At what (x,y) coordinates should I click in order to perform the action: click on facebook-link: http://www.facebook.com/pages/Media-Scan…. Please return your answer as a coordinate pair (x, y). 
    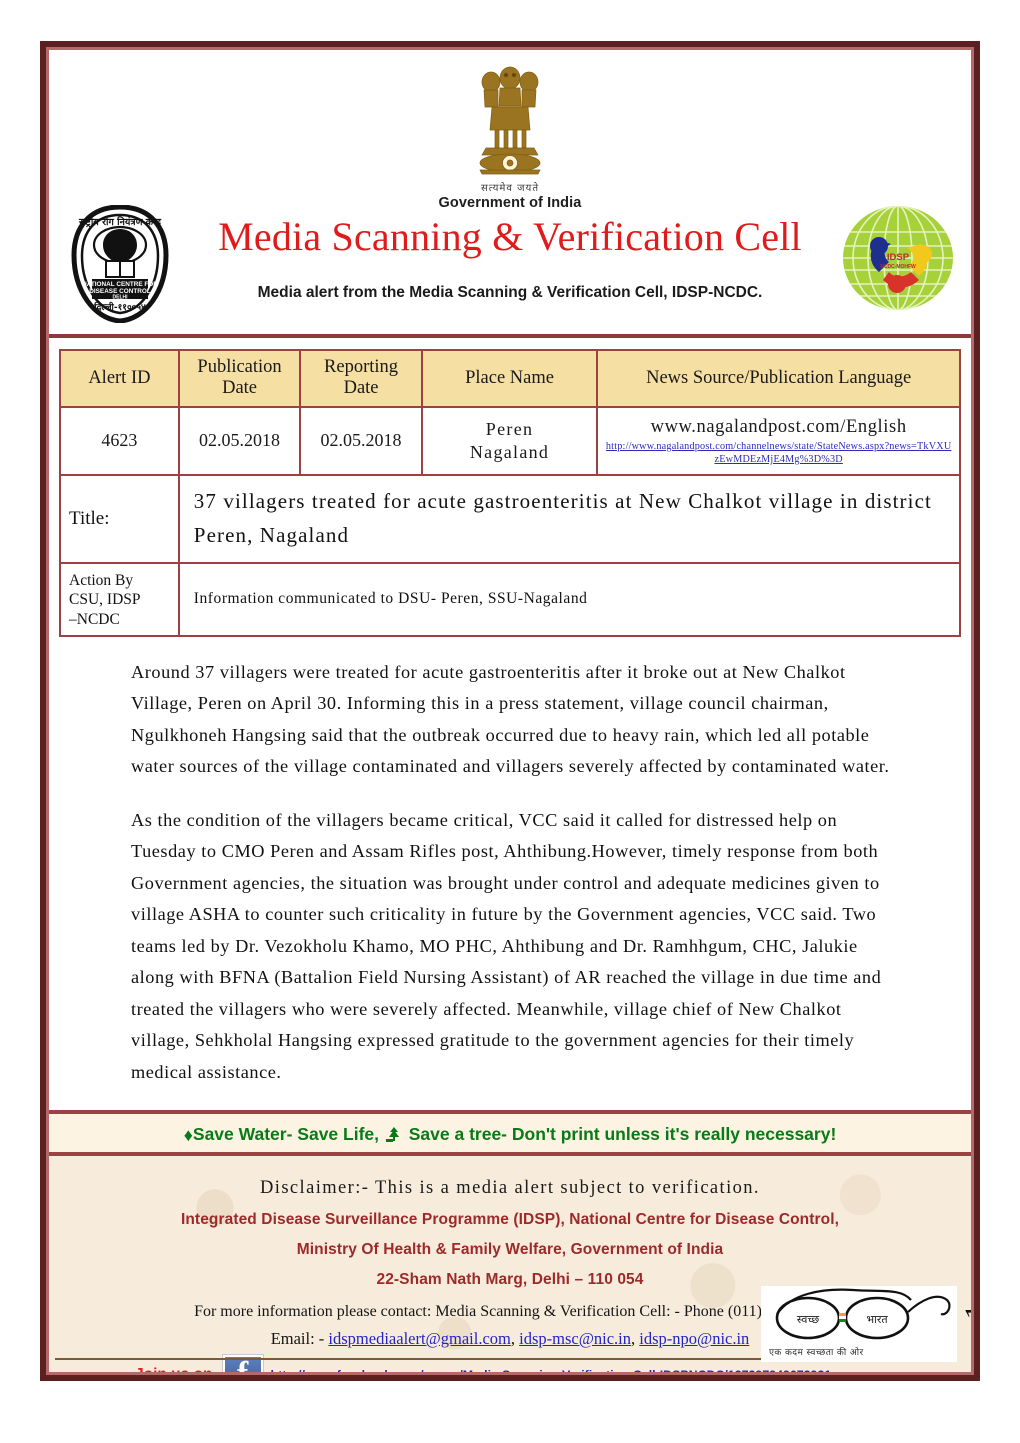
    Looking at the image, I should click on (551, 1370).